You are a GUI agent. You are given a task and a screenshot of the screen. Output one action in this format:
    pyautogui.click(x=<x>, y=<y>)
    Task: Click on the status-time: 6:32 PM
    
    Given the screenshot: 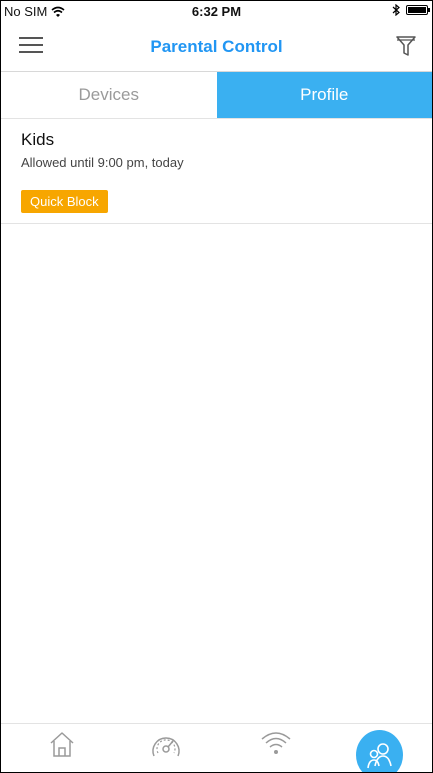 What is the action you would take?
    pyautogui.click(x=216, y=11)
    